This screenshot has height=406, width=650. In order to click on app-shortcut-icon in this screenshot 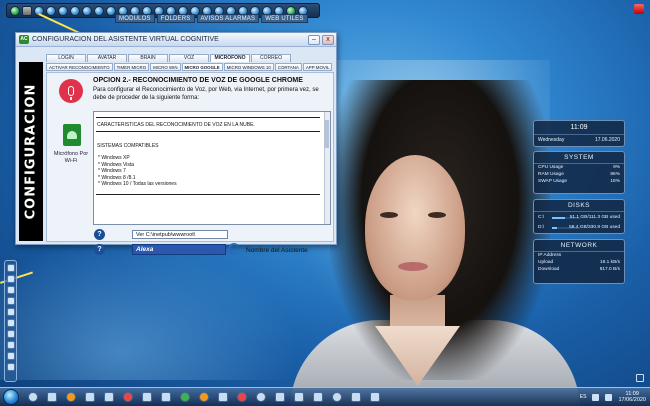, I will do `click(639, 9)`.